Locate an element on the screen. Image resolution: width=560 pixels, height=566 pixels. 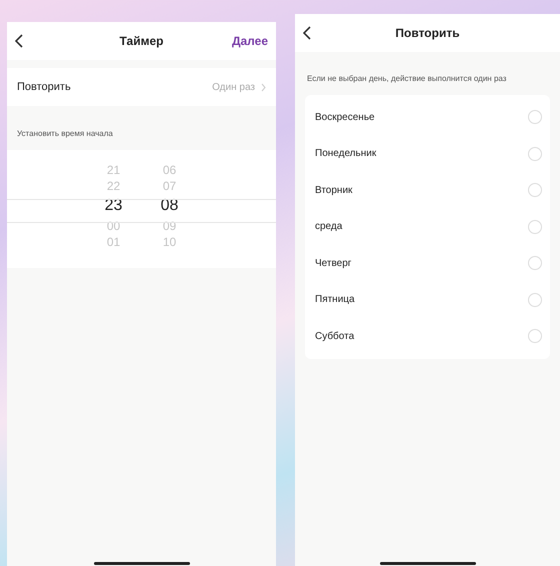
section-label: Установить время начала is located at coordinates (65, 133).